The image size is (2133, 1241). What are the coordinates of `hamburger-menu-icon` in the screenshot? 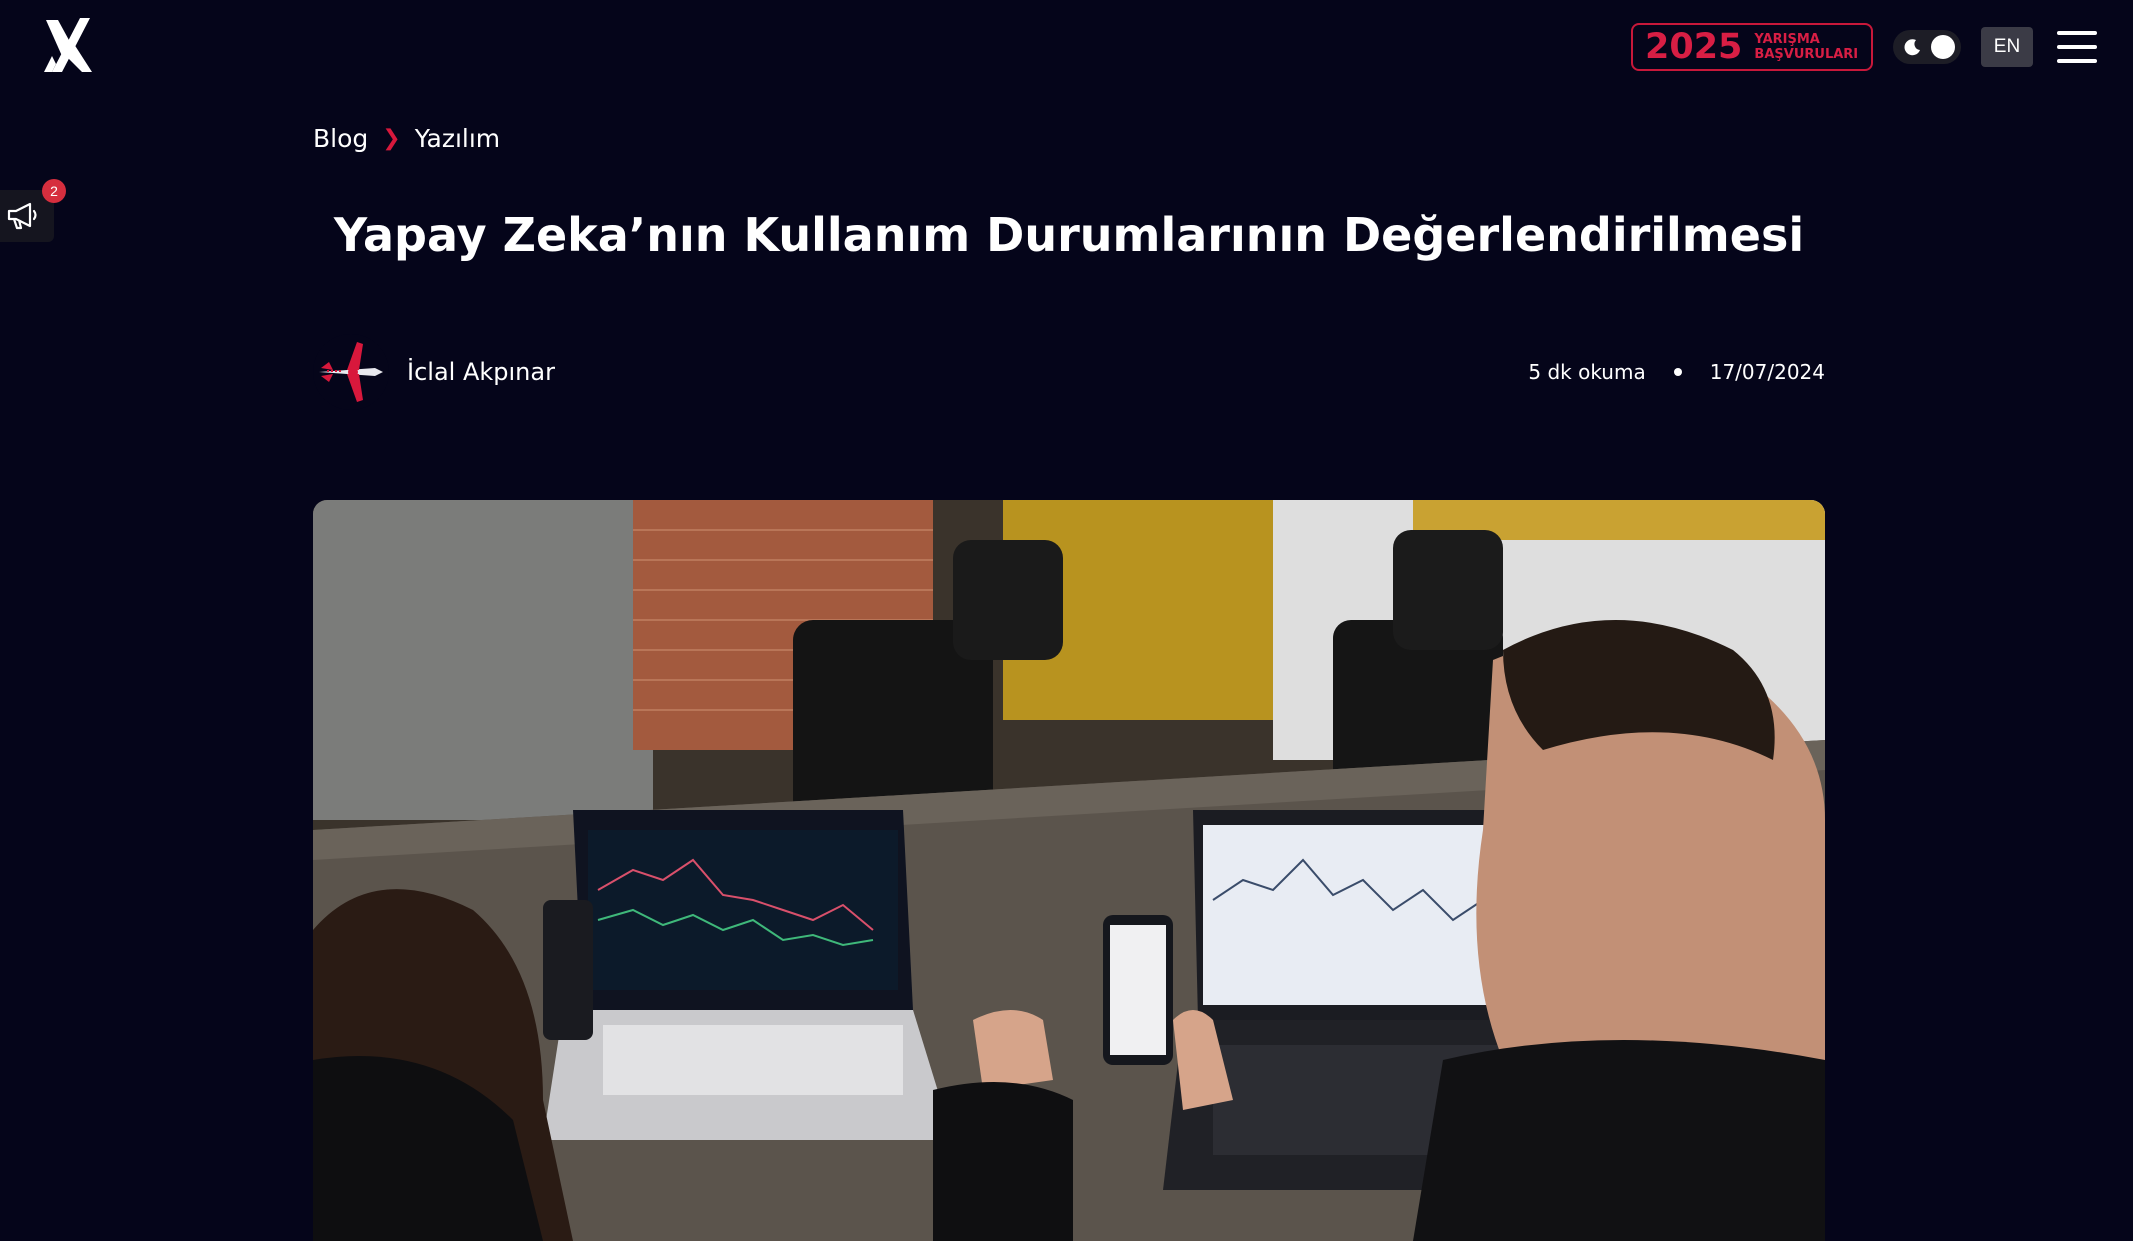 It's located at (2077, 47).